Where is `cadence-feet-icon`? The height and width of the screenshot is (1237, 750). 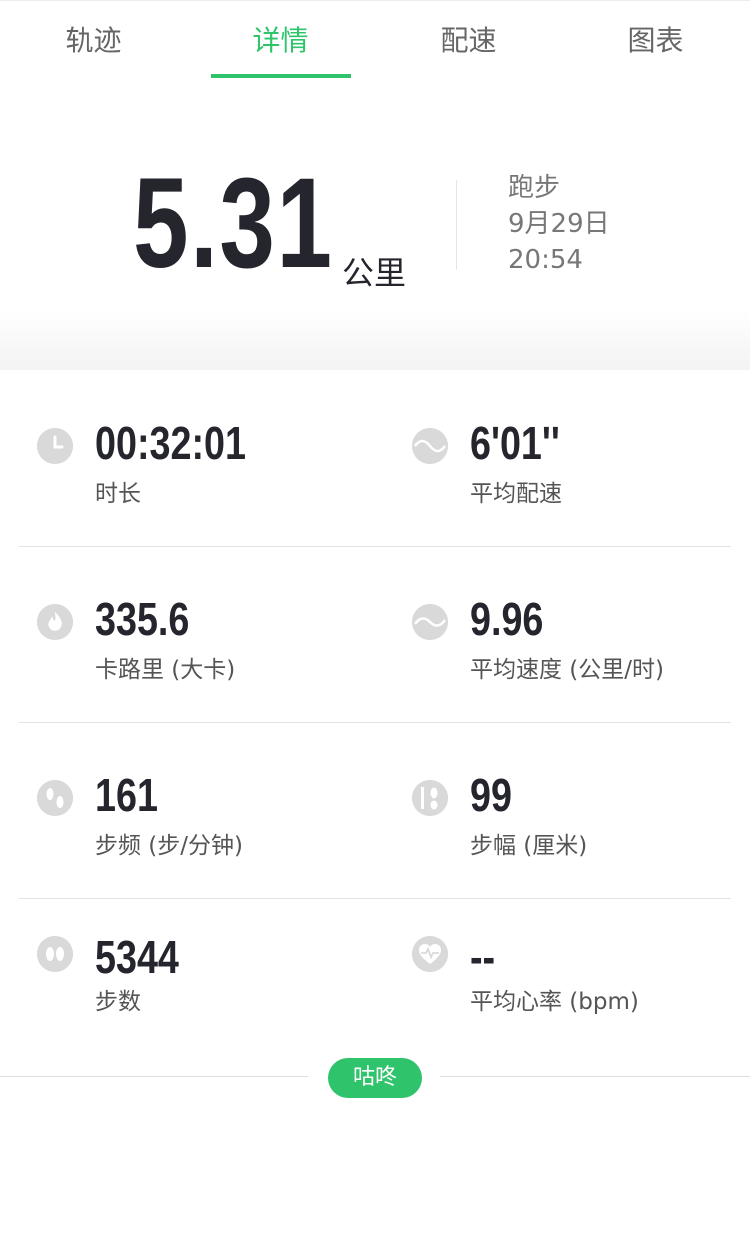 cadence-feet-icon is located at coordinates (55, 798).